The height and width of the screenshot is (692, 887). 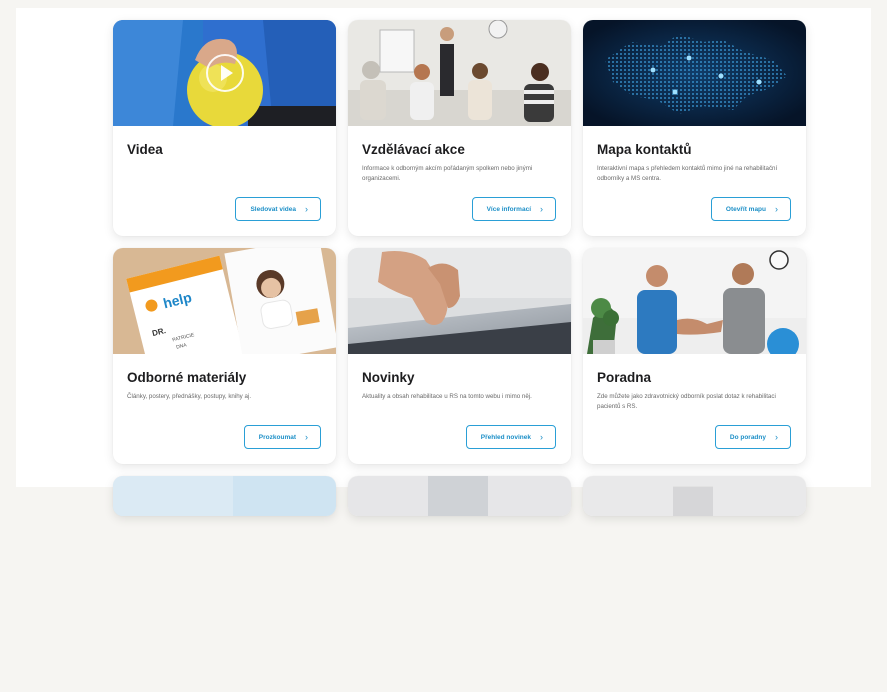 I want to click on card-image-materials: help DR. PATRICIE DNA, so click(x=224, y=301).